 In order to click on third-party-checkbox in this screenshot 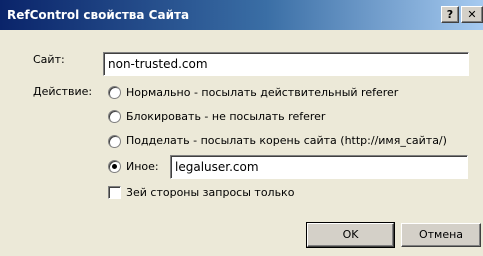, I will do `click(114, 192)`.